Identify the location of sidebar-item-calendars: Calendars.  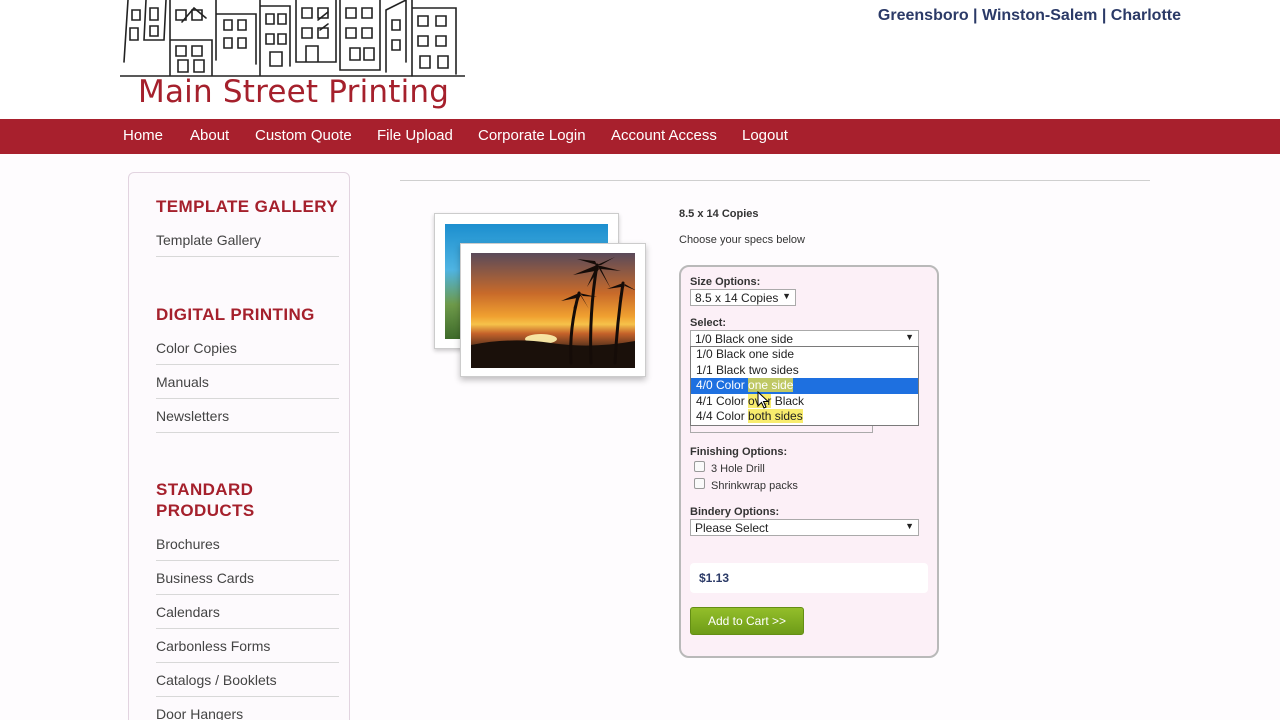
(247, 616).